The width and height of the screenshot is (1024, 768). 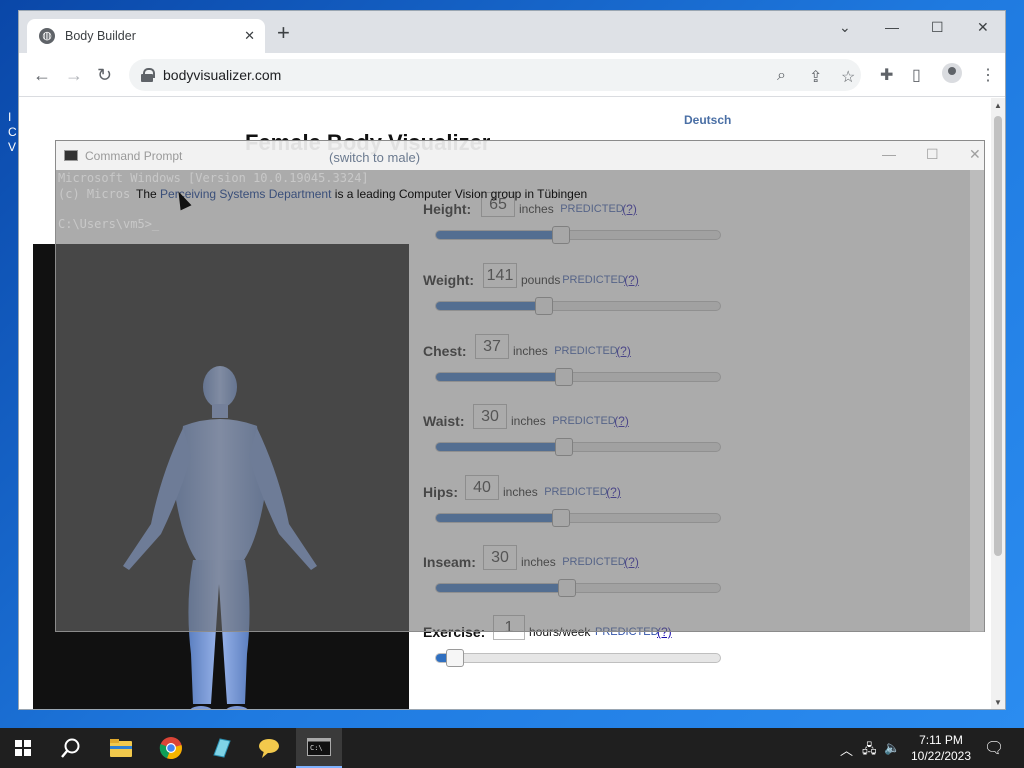 What do you see at coordinates (998, 702) in the screenshot?
I see `scroll-down-icon: ▼` at bounding box center [998, 702].